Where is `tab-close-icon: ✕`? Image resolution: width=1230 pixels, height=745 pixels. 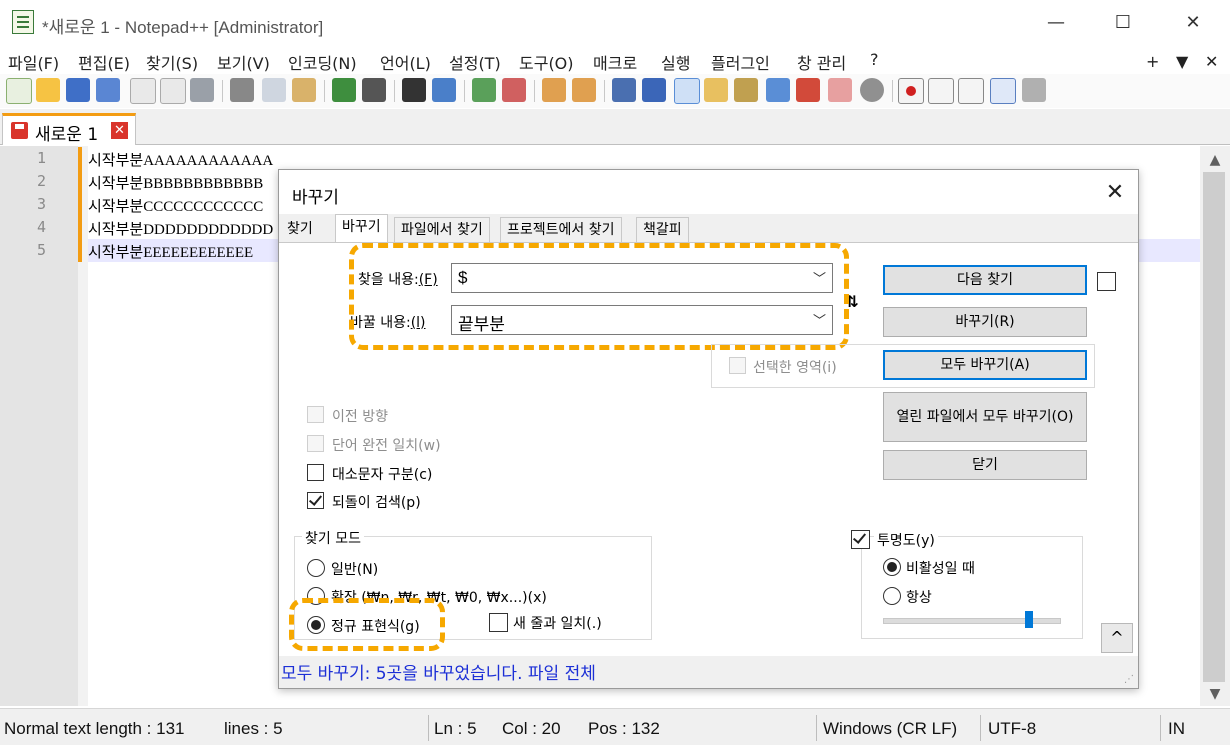
tab-close-icon: ✕ is located at coordinates (119, 130).